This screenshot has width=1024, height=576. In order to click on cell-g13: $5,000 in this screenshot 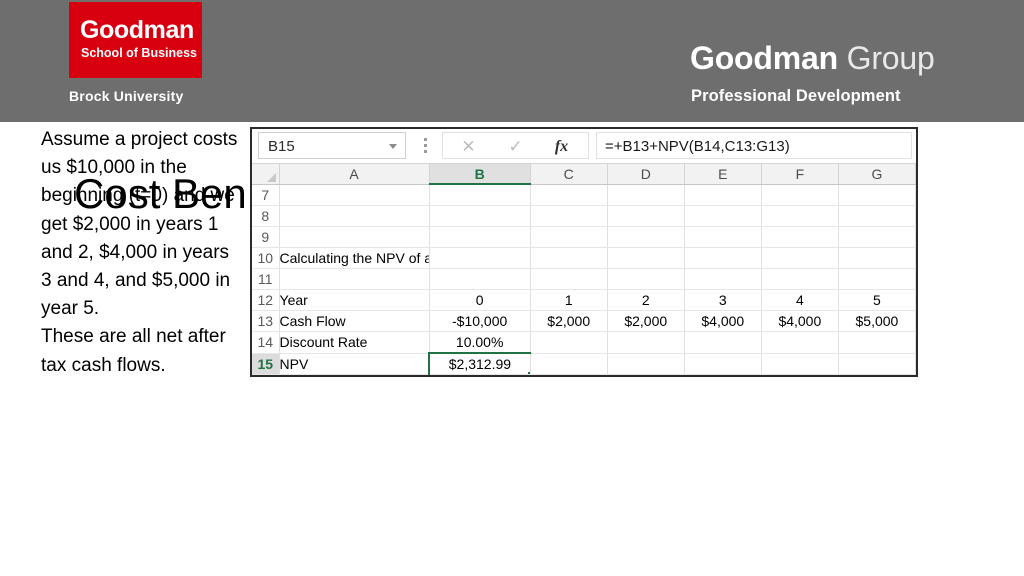, I will do `click(876, 321)`.